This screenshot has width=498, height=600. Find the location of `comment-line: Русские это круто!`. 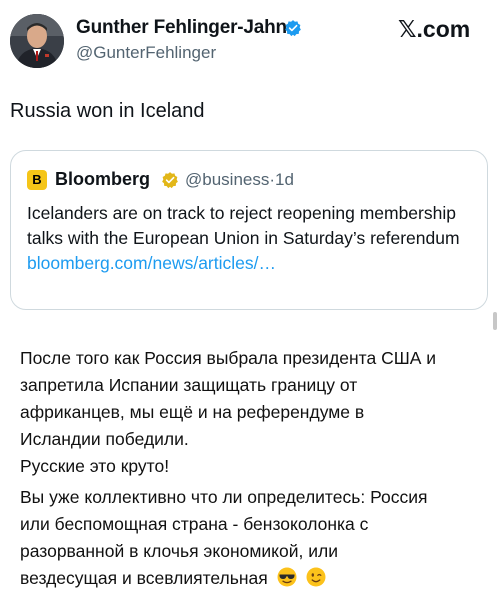

comment-line: Русские это круто! is located at coordinates (95, 466).